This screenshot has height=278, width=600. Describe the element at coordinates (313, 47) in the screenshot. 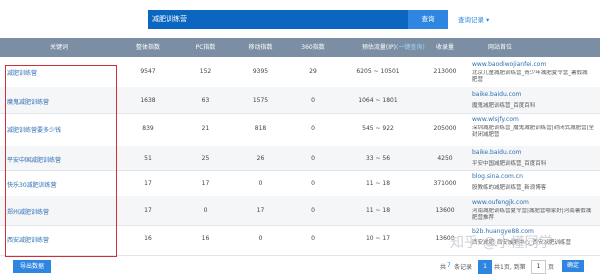

I see `header-360: 360指数` at that location.